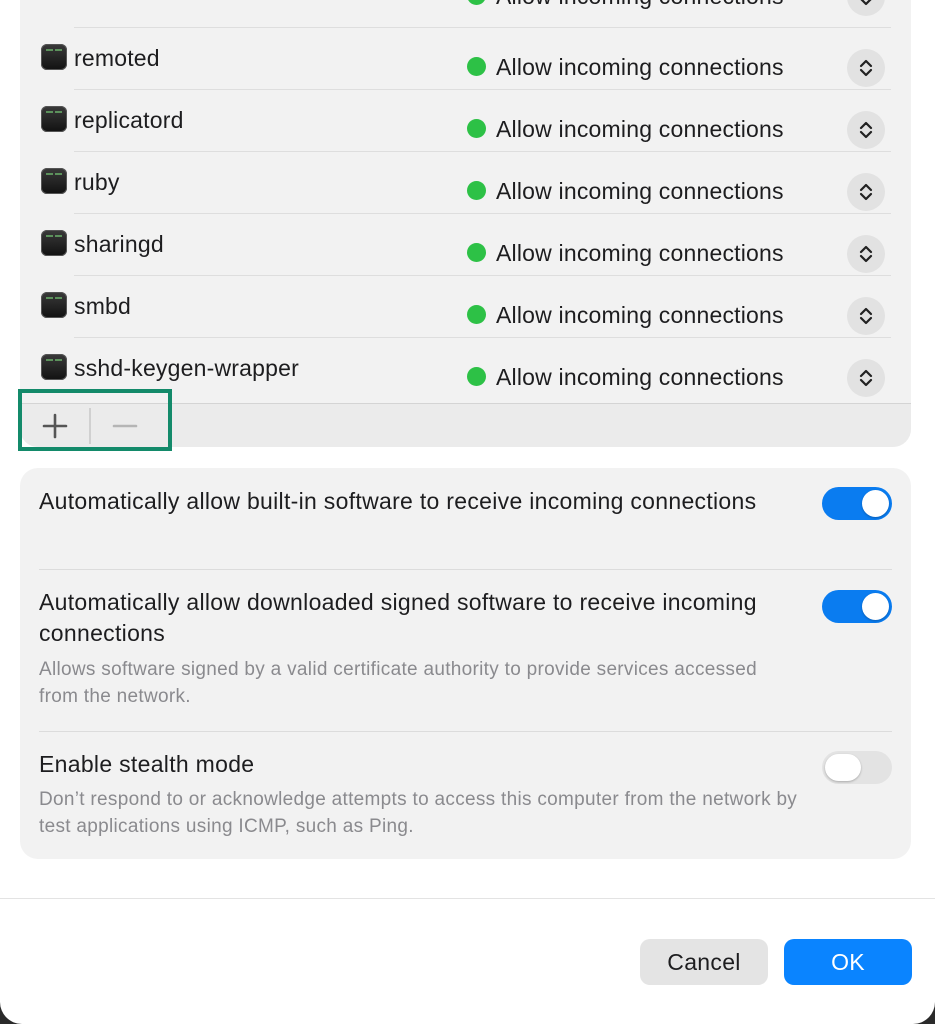 Image resolution: width=935 pixels, height=1024 pixels. I want to click on stealth-mode-label: Enable stealth mode, so click(147, 764).